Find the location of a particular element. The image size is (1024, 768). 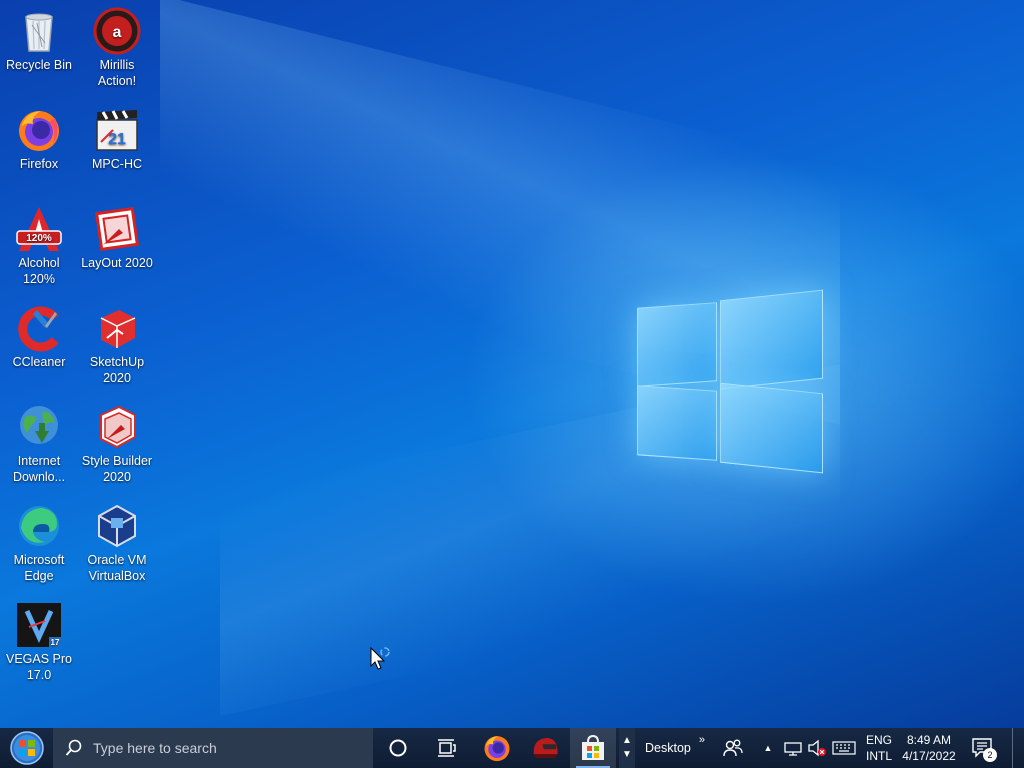

ccleaner-icon is located at coordinates (38, 329).